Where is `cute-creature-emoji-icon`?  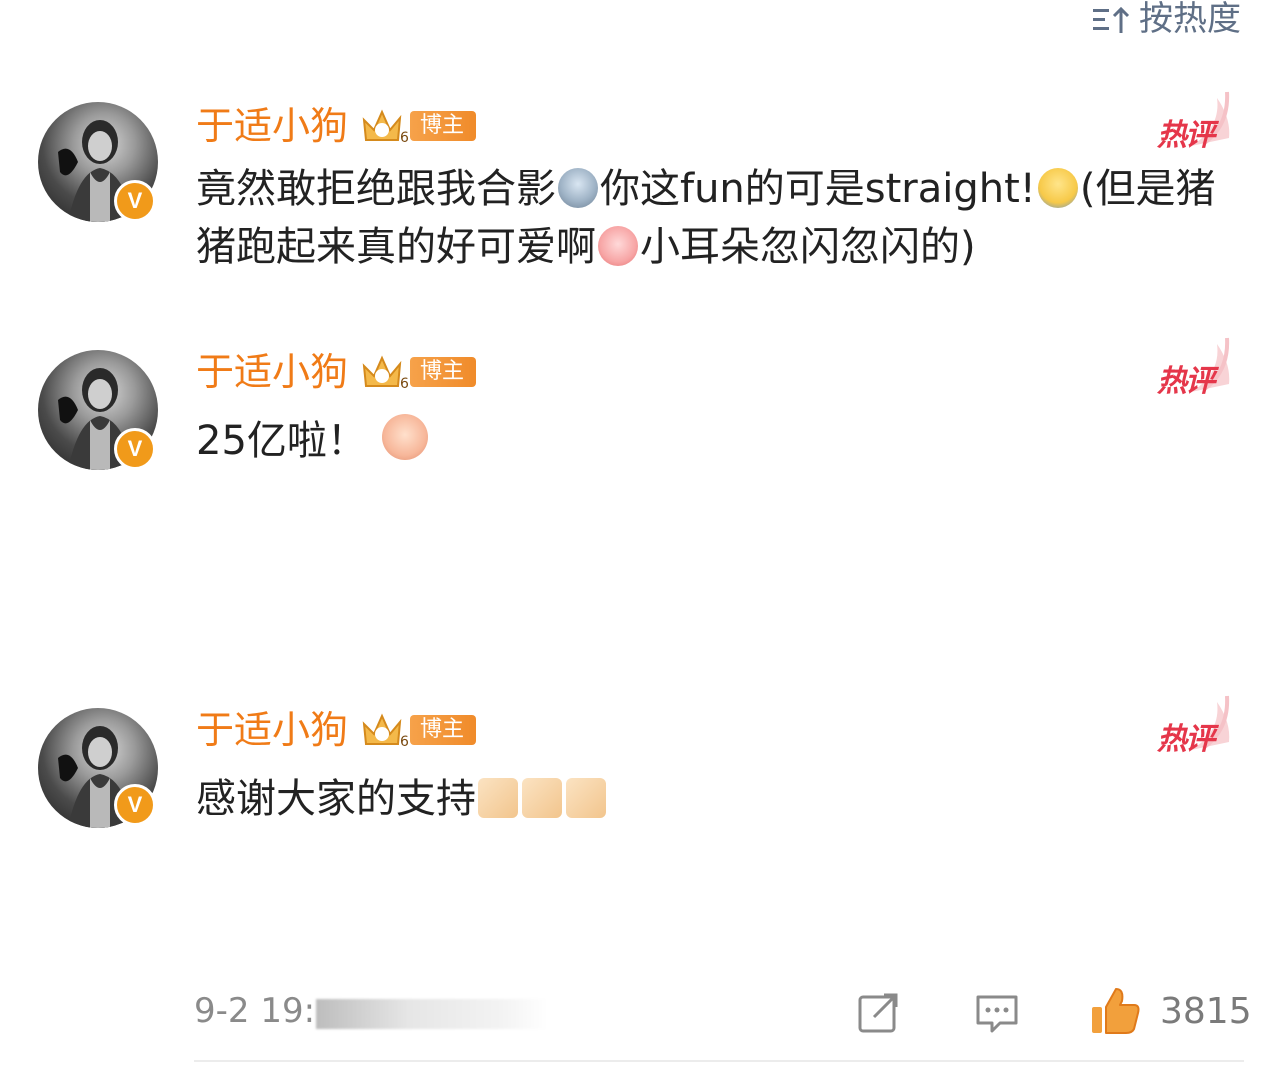 cute-creature-emoji-icon is located at coordinates (404, 437).